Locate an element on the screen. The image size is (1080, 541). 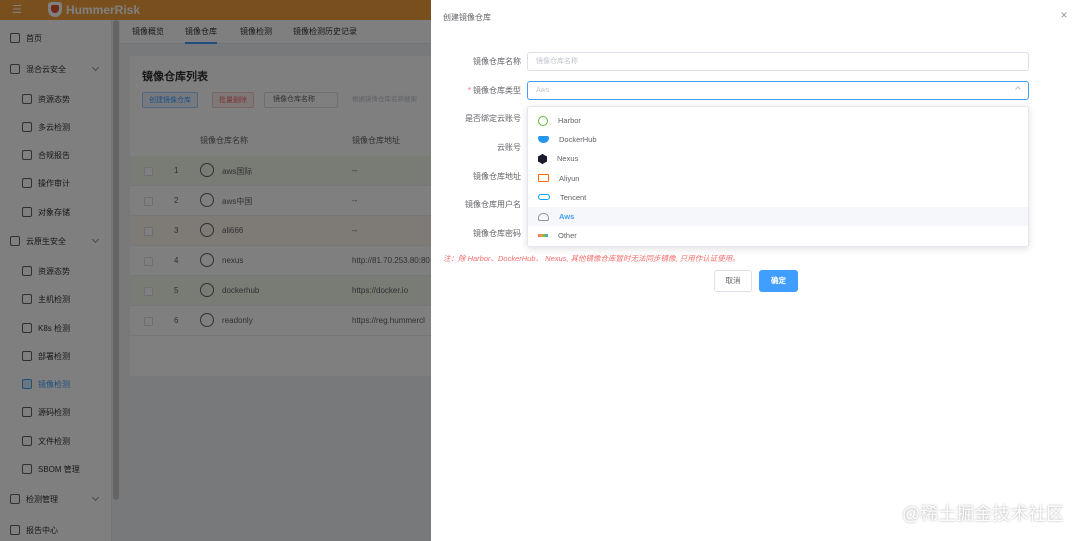
registry-name-label: 镜像仓库名称 is located at coordinates (476, 61).